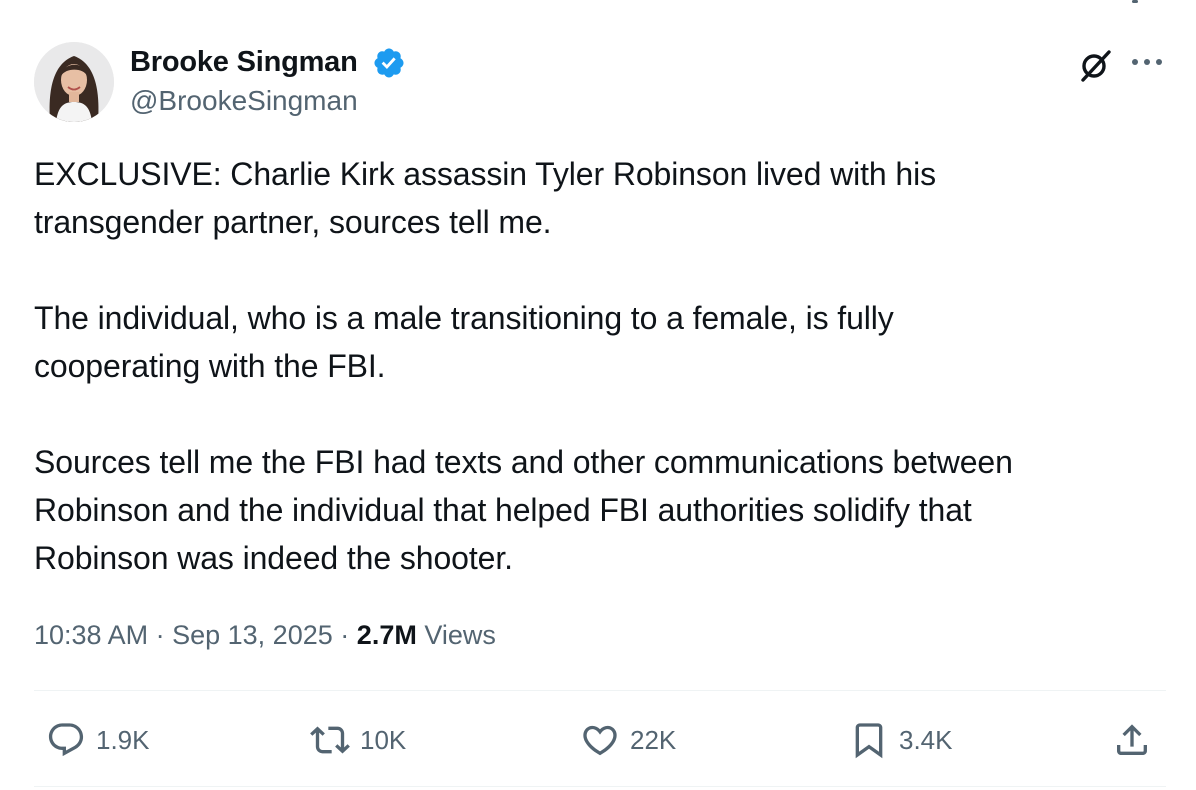 The width and height of the screenshot is (1196, 790). What do you see at coordinates (1147, 62) in the screenshot?
I see `more-options-icon` at bounding box center [1147, 62].